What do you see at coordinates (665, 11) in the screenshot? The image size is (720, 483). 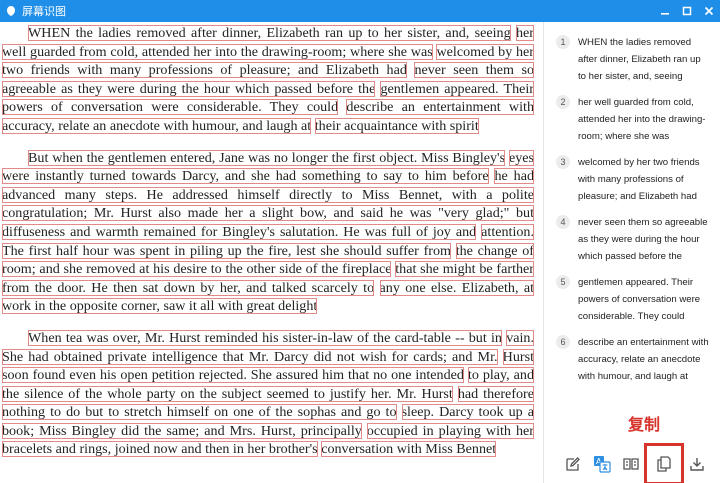 I see `minimize-icon` at bounding box center [665, 11].